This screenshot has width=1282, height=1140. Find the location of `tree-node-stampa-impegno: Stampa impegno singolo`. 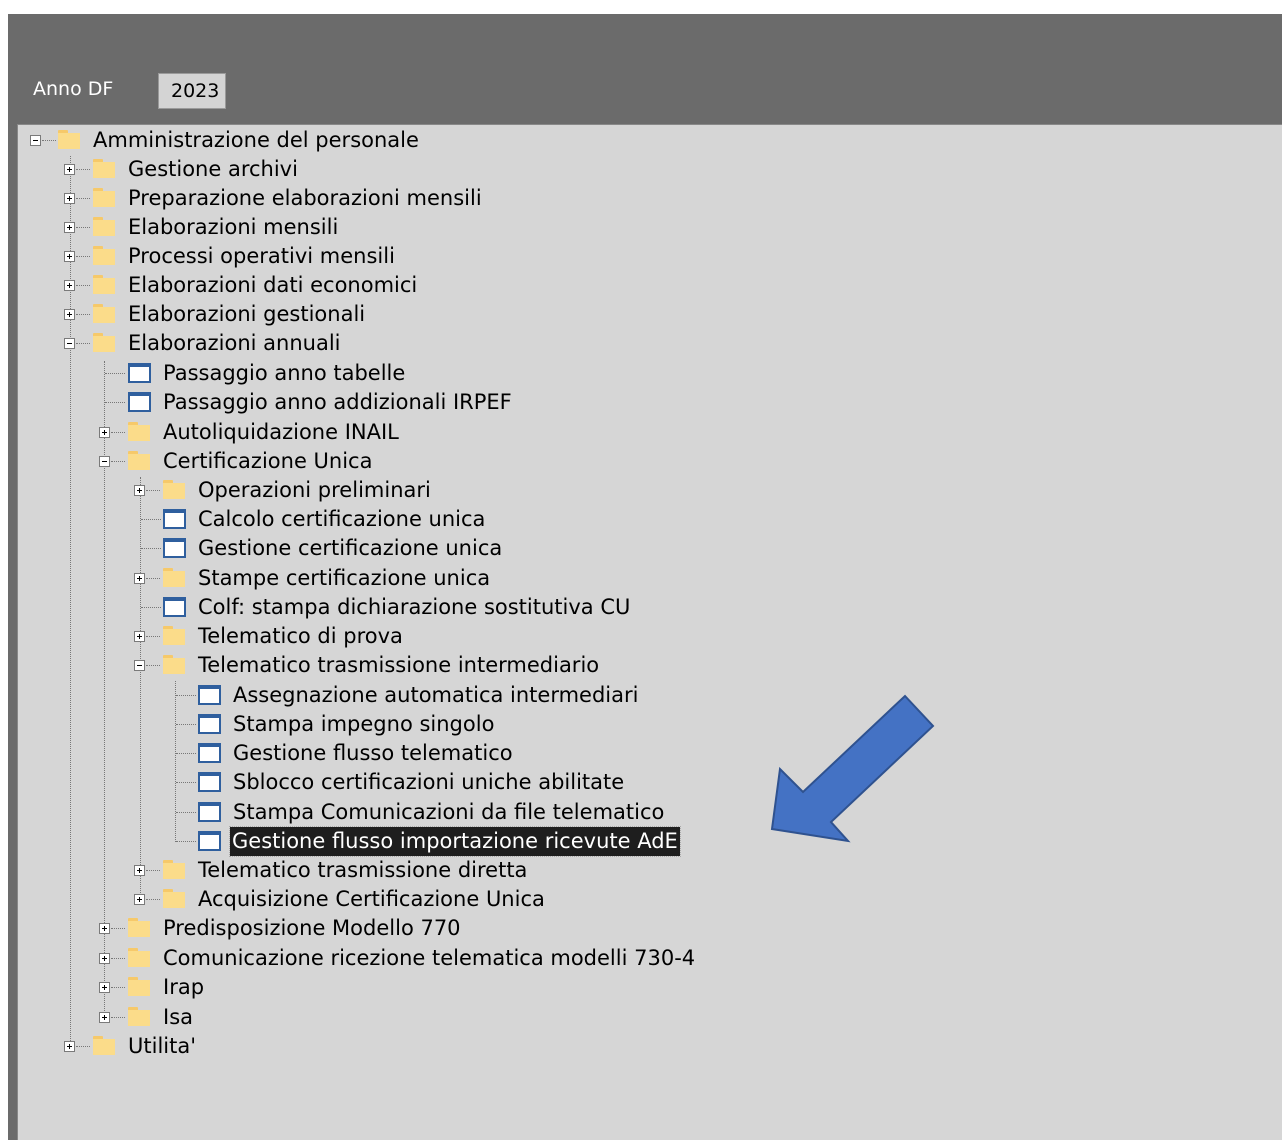

tree-node-stampa-impegno: Stampa impegno singolo is located at coordinates (360, 724).